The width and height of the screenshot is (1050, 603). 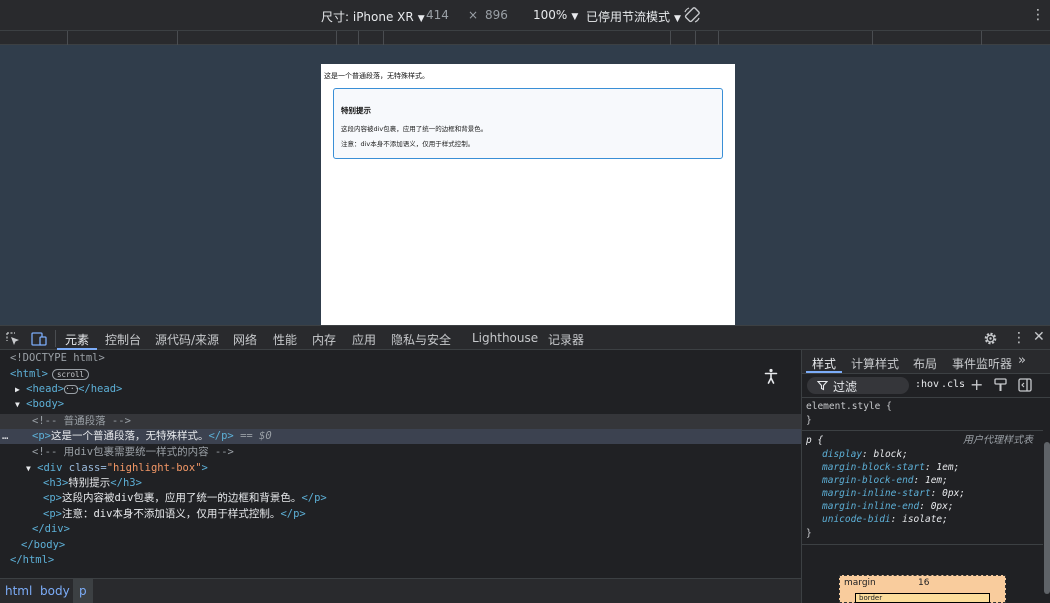 I want to click on style-property: margin-inline-start: 0px;, so click(x=893, y=493).